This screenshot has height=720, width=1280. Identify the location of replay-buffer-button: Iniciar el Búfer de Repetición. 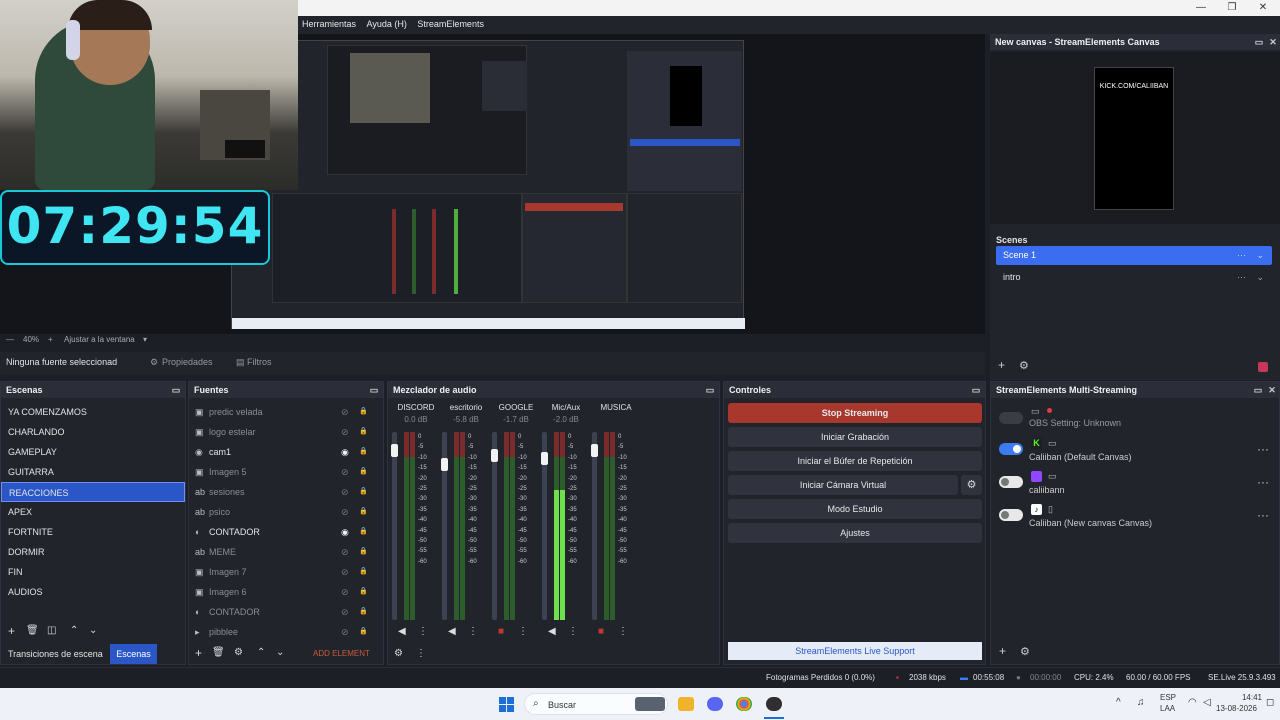
(855, 461).